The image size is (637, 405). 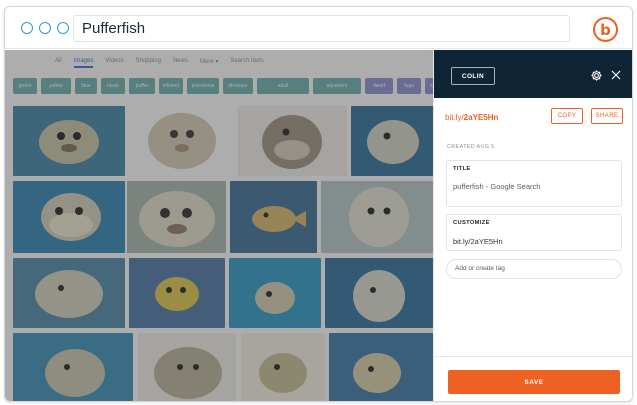 What do you see at coordinates (607, 116) in the screenshot?
I see `share-button: SHARE` at bounding box center [607, 116].